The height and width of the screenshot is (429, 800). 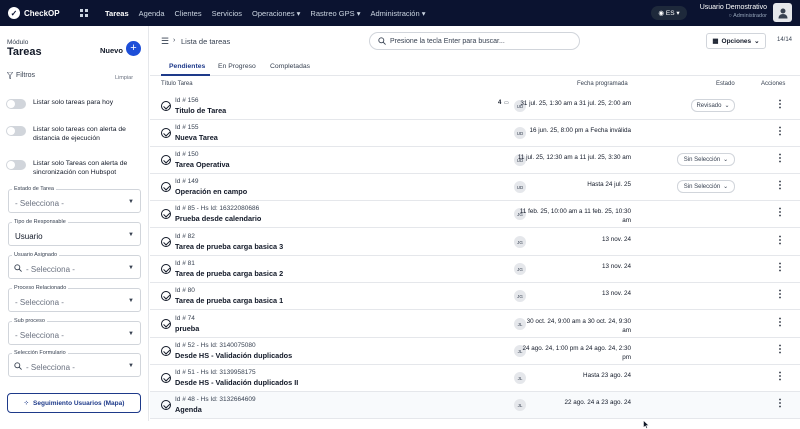 What do you see at coordinates (185, 263) in the screenshot?
I see `task-id: Id # 81` at bounding box center [185, 263].